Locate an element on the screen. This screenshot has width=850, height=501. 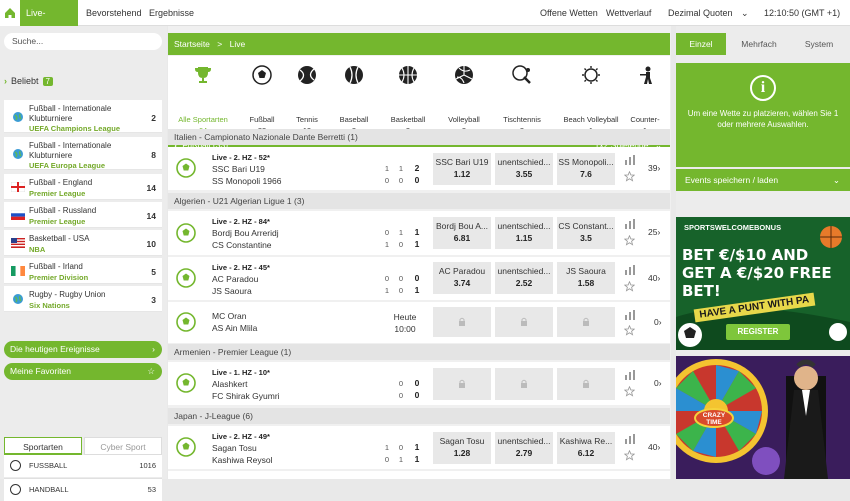
football-icon is located at coordinates (186, 447).